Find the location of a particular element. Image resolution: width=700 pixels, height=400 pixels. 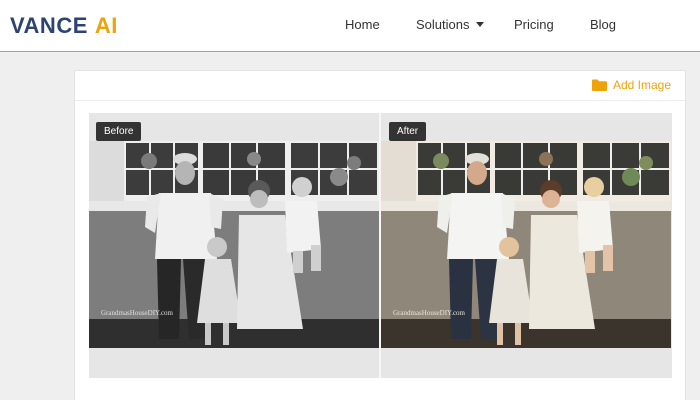

after-watermark: GrandmasHouseDIY.com is located at coordinates (429, 313).